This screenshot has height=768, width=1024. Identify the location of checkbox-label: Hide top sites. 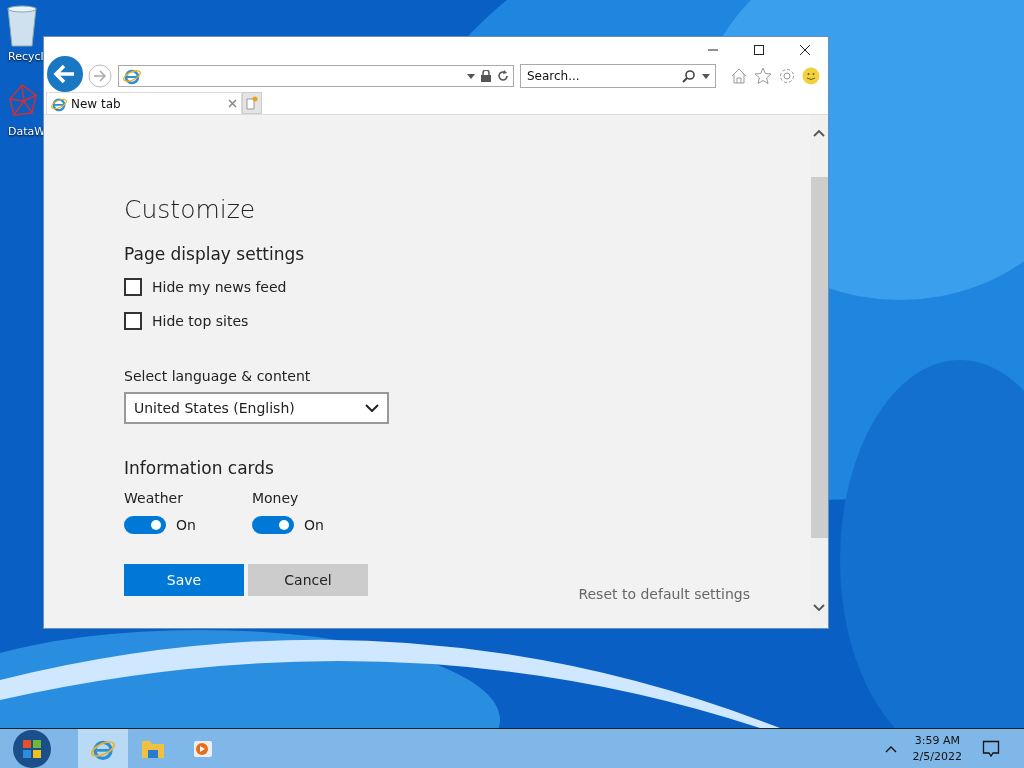
(200, 321).